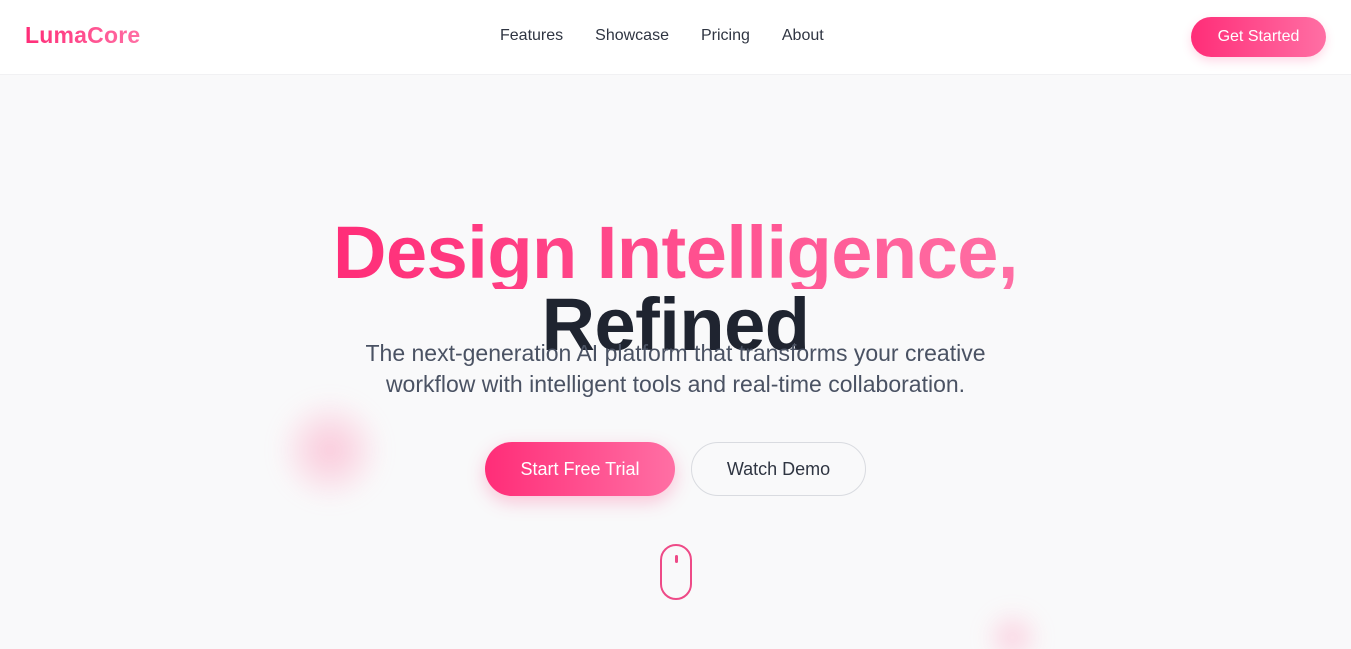  I want to click on hero-headline-gradient: Design Intelligence,, so click(675, 252).